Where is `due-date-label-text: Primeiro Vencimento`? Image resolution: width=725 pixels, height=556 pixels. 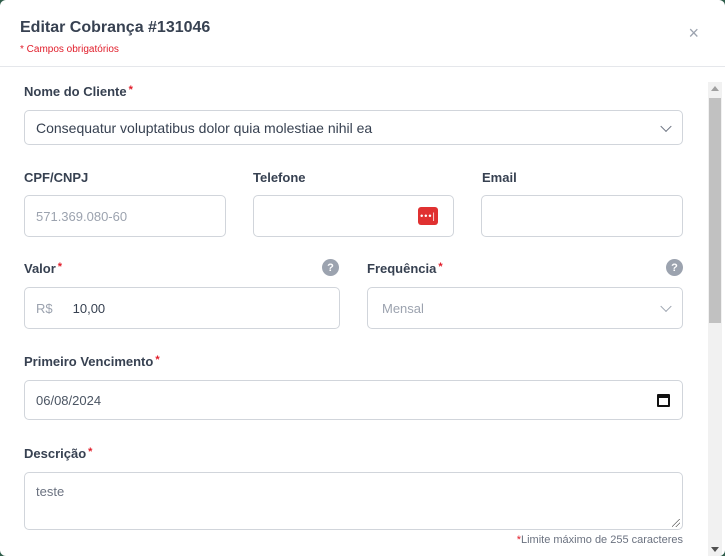 due-date-label-text: Primeiro Vencimento is located at coordinates (89, 361).